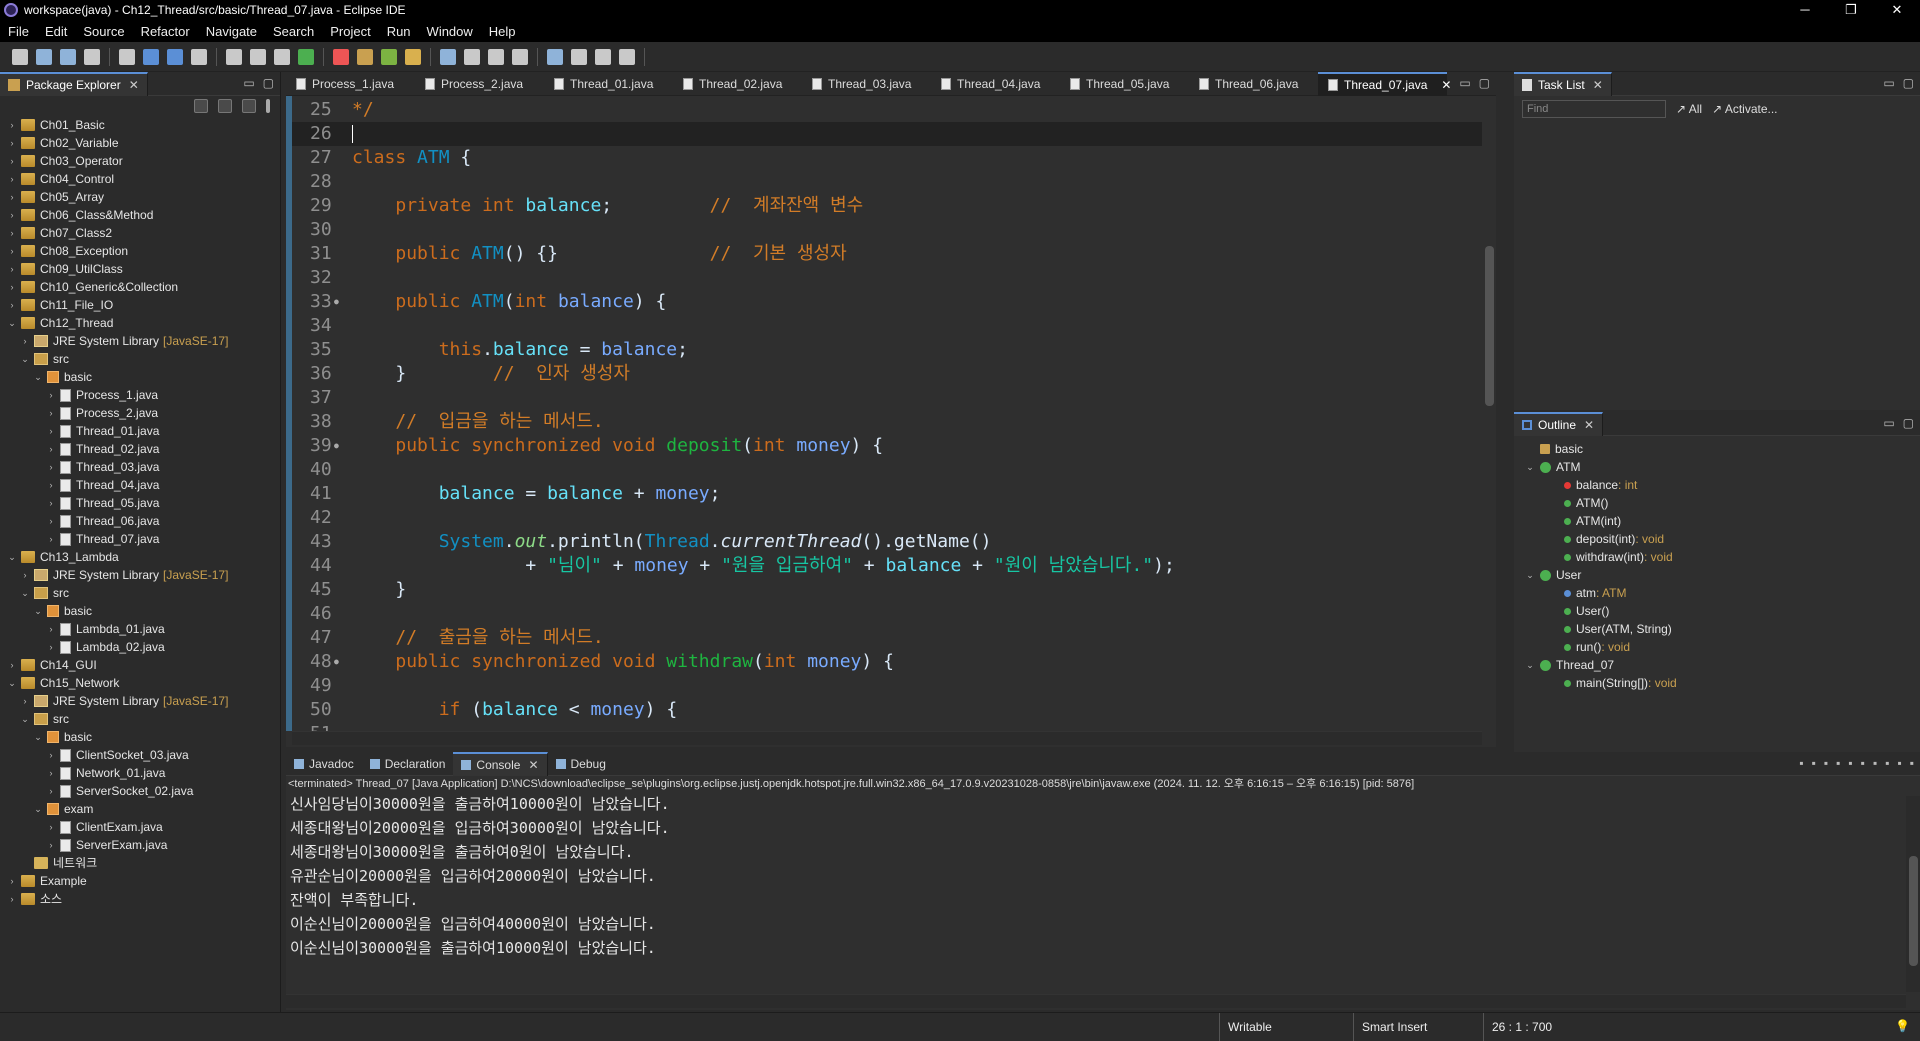 Image resolution: width=1920 pixels, height=1041 pixels. Describe the element at coordinates (1912, 763) in the screenshot. I see `maximize-view-icon: ▪` at that location.